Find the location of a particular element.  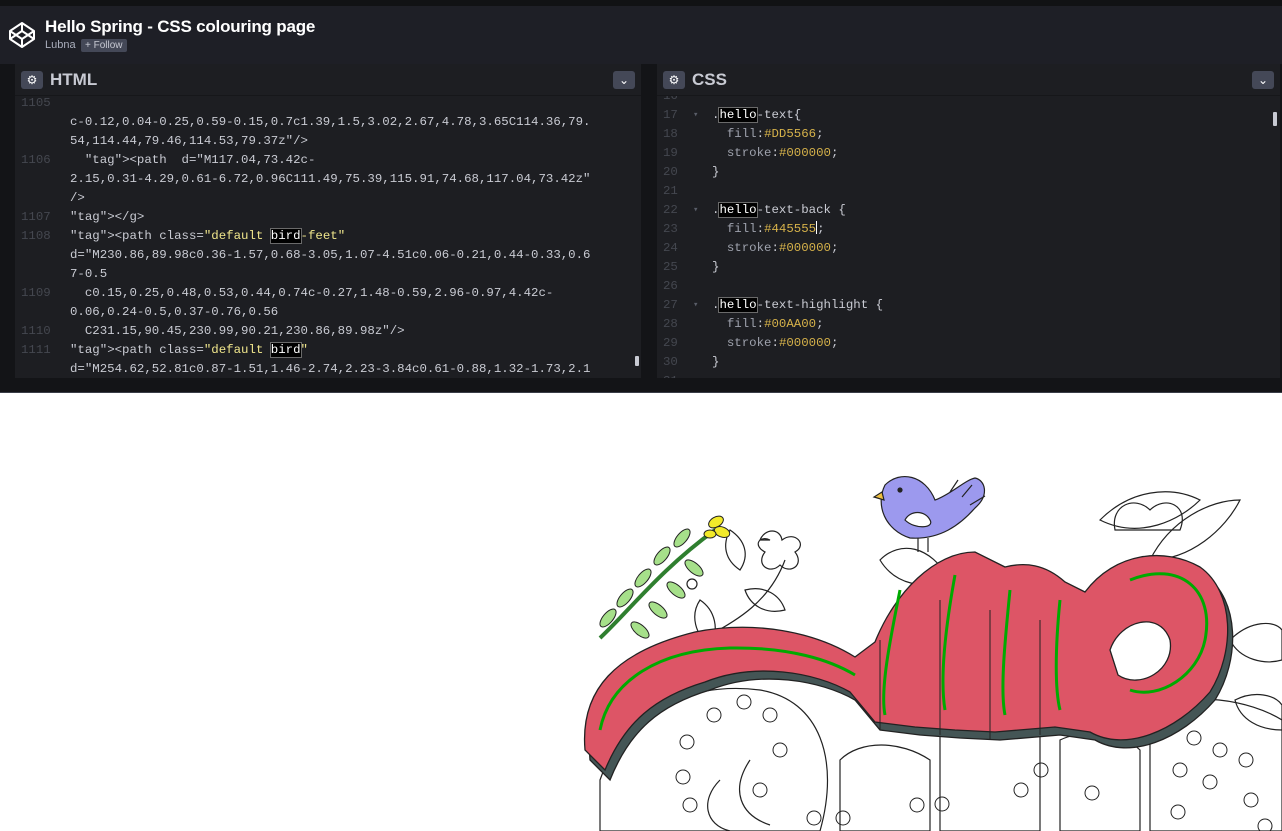

line-number: 1111 is located at coordinates (36, 350).